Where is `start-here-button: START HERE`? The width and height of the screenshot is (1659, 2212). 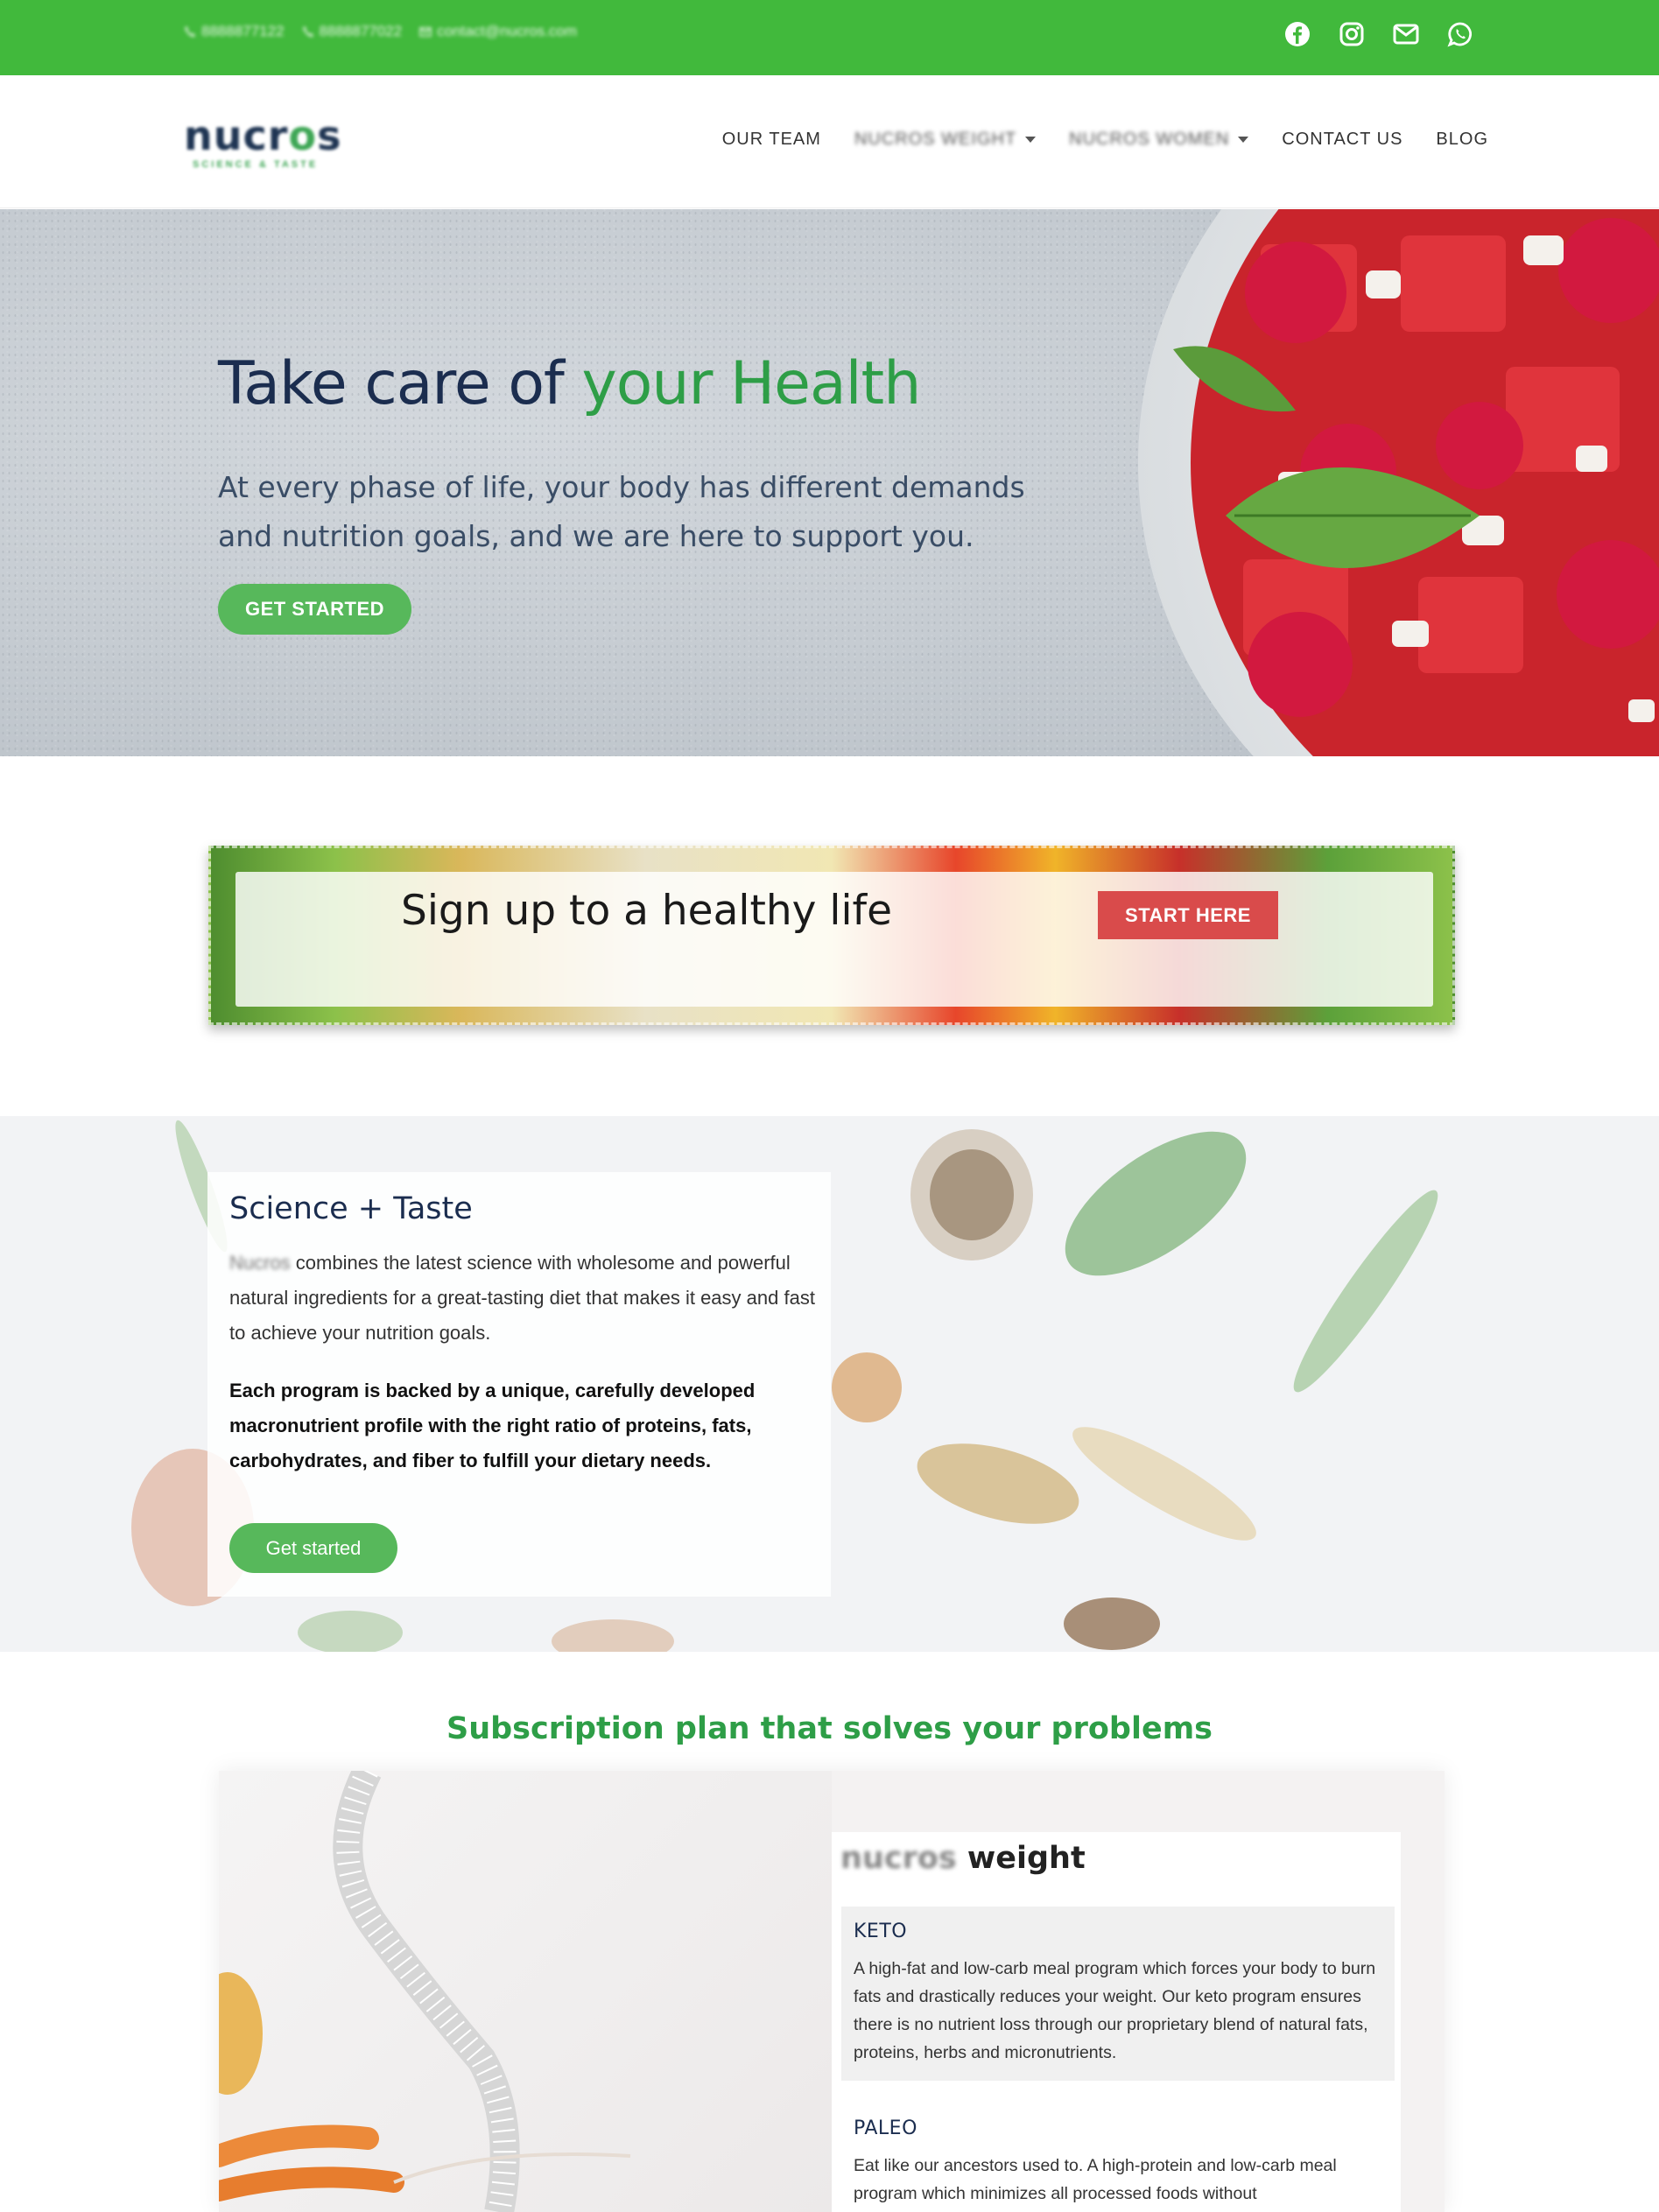 start-here-button: START HERE is located at coordinates (1188, 915).